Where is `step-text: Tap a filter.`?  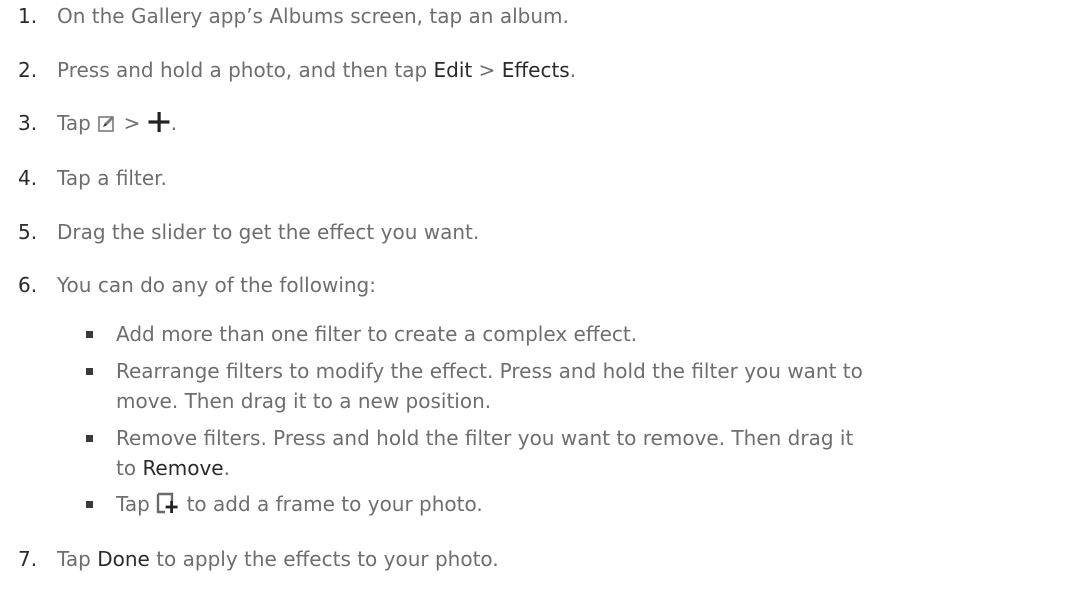 step-text: Tap a filter. is located at coordinates (112, 178).